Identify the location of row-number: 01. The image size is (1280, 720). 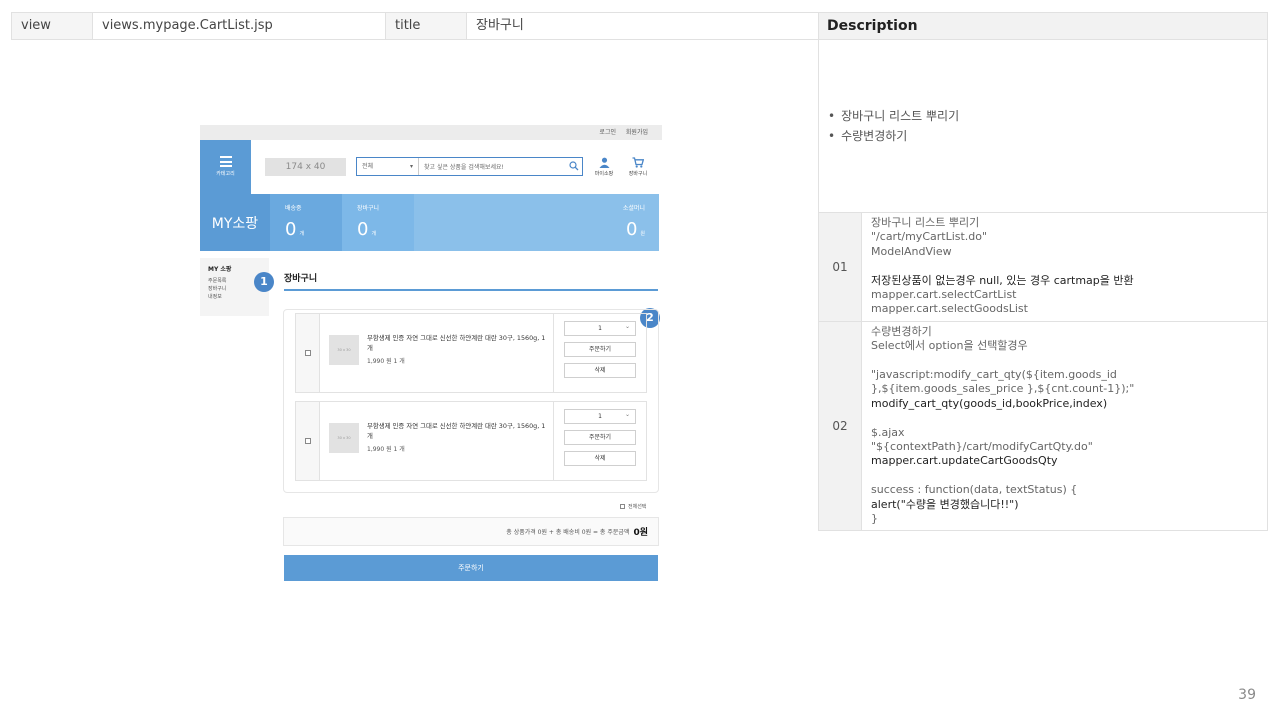
(840, 267).